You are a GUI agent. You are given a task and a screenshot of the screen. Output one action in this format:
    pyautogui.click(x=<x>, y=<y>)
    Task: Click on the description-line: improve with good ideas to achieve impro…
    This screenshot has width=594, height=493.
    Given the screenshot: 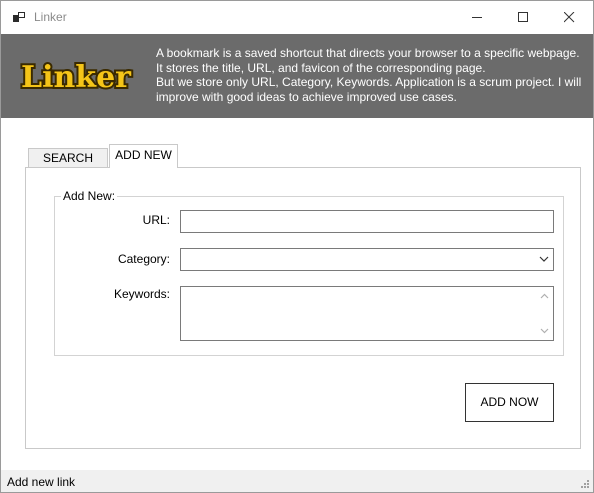 What is the action you would take?
    pyautogui.click(x=306, y=97)
    